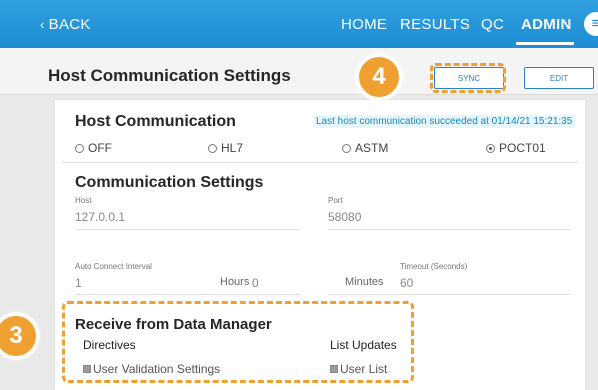 The image size is (598, 390). I want to click on auto-connect-field: 1, so click(78, 283).